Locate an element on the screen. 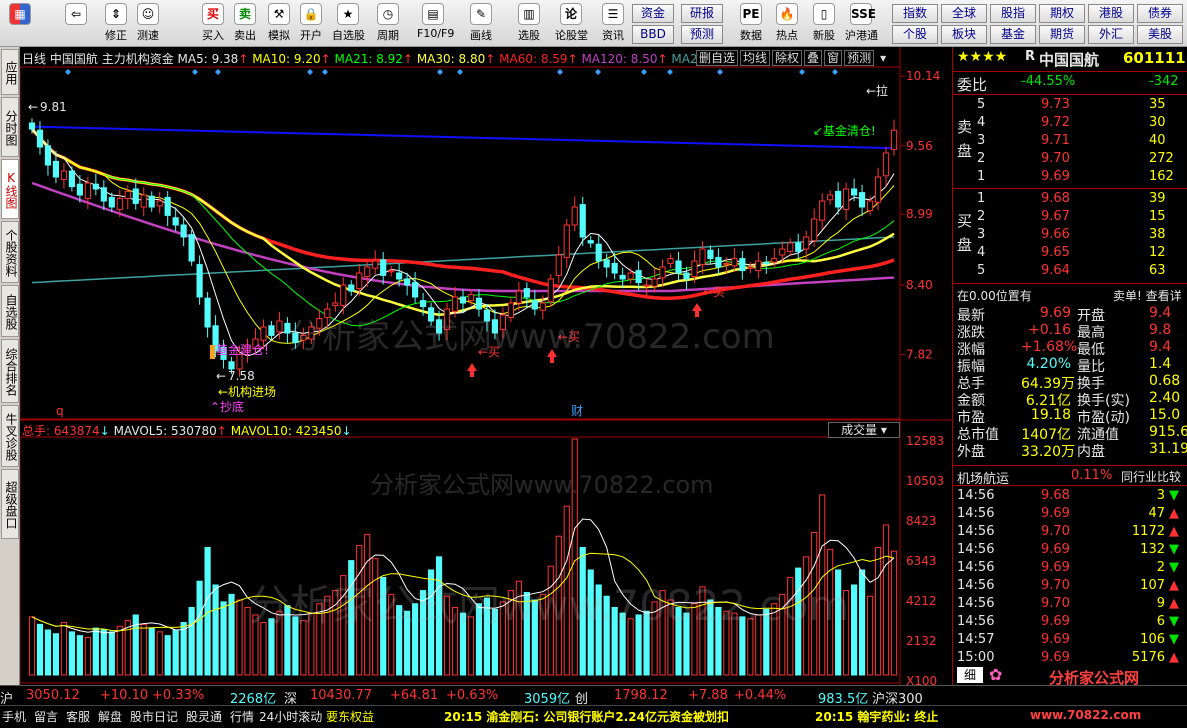 Image resolution: width=1187 pixels, height=728 pixels. toolbar-small-button-2: BBD is located at coordinates (653, 34).